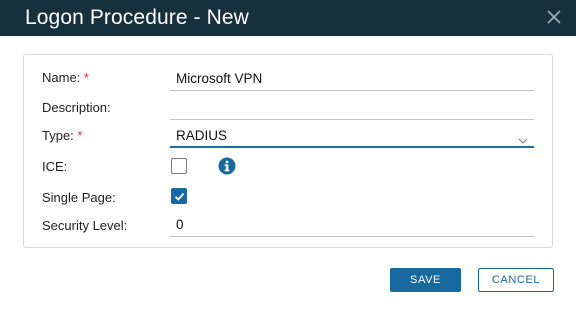  What do you see at coordinates (516, 280) in the screenshot?
I see `cancel-button: CANCEL` at bounding box center [516, 280].